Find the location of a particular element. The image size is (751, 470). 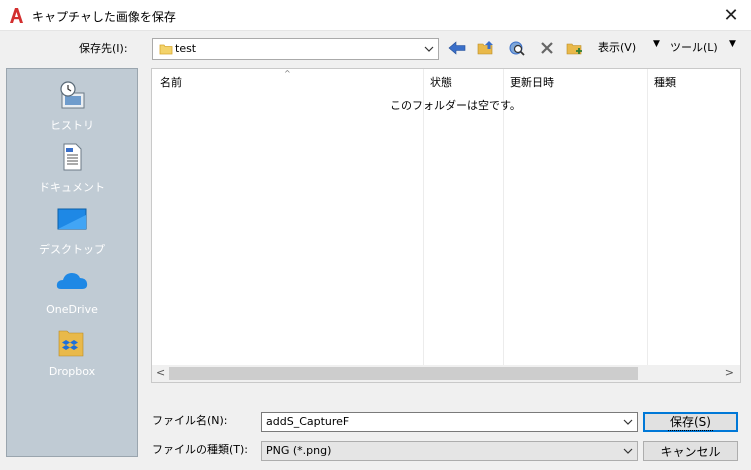

horizontal-scrollbar: < > is located at coordinates (446, 373).